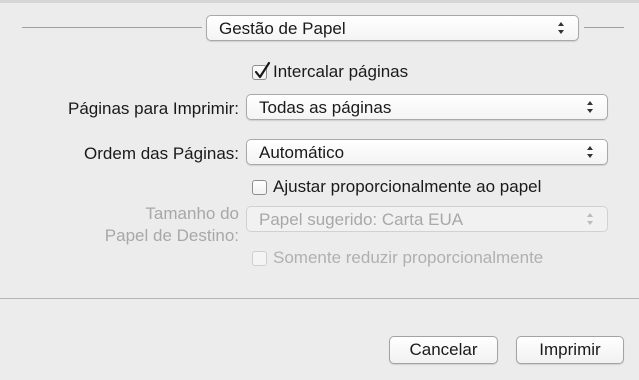  Describe the element at coordinates (259, 258) in the screenshot. I see `scale-down-only-checkbox-box` at that location.